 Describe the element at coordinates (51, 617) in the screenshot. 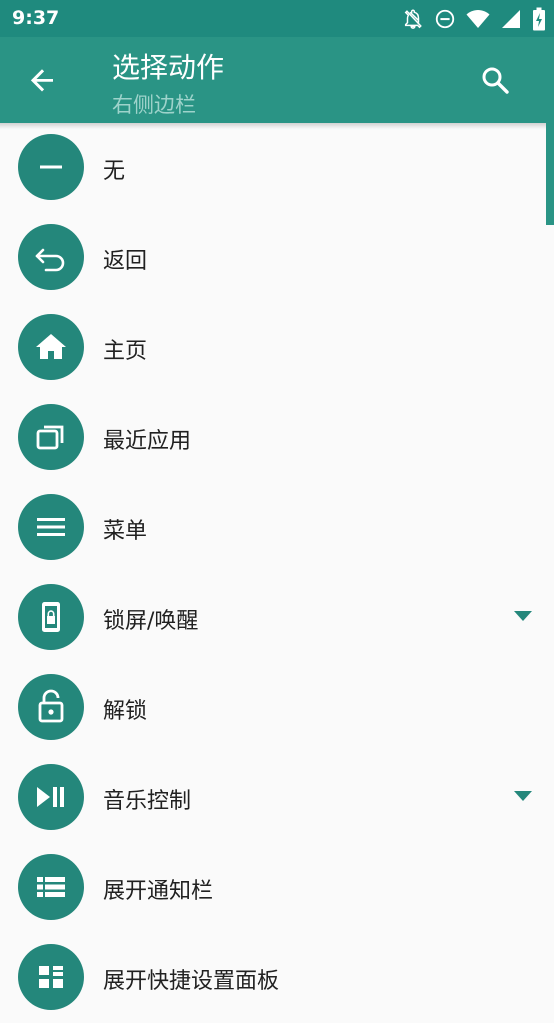

I see `lock-screen-icon` at that location.